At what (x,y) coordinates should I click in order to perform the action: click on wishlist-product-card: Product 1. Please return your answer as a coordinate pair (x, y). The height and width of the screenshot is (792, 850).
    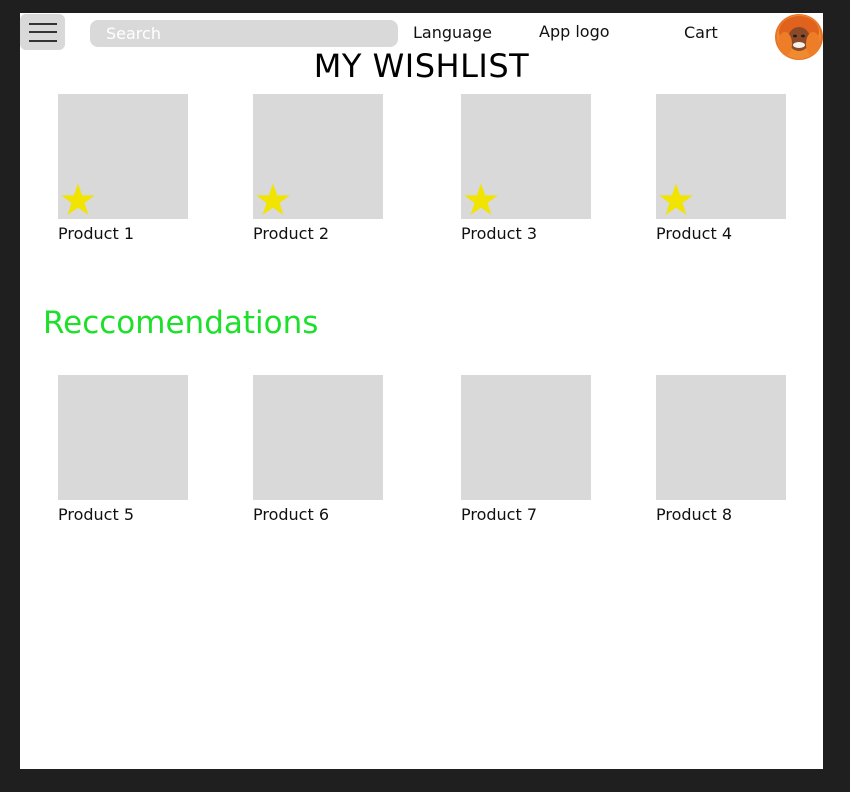
    Looking at the image, I should click on (123, 168).